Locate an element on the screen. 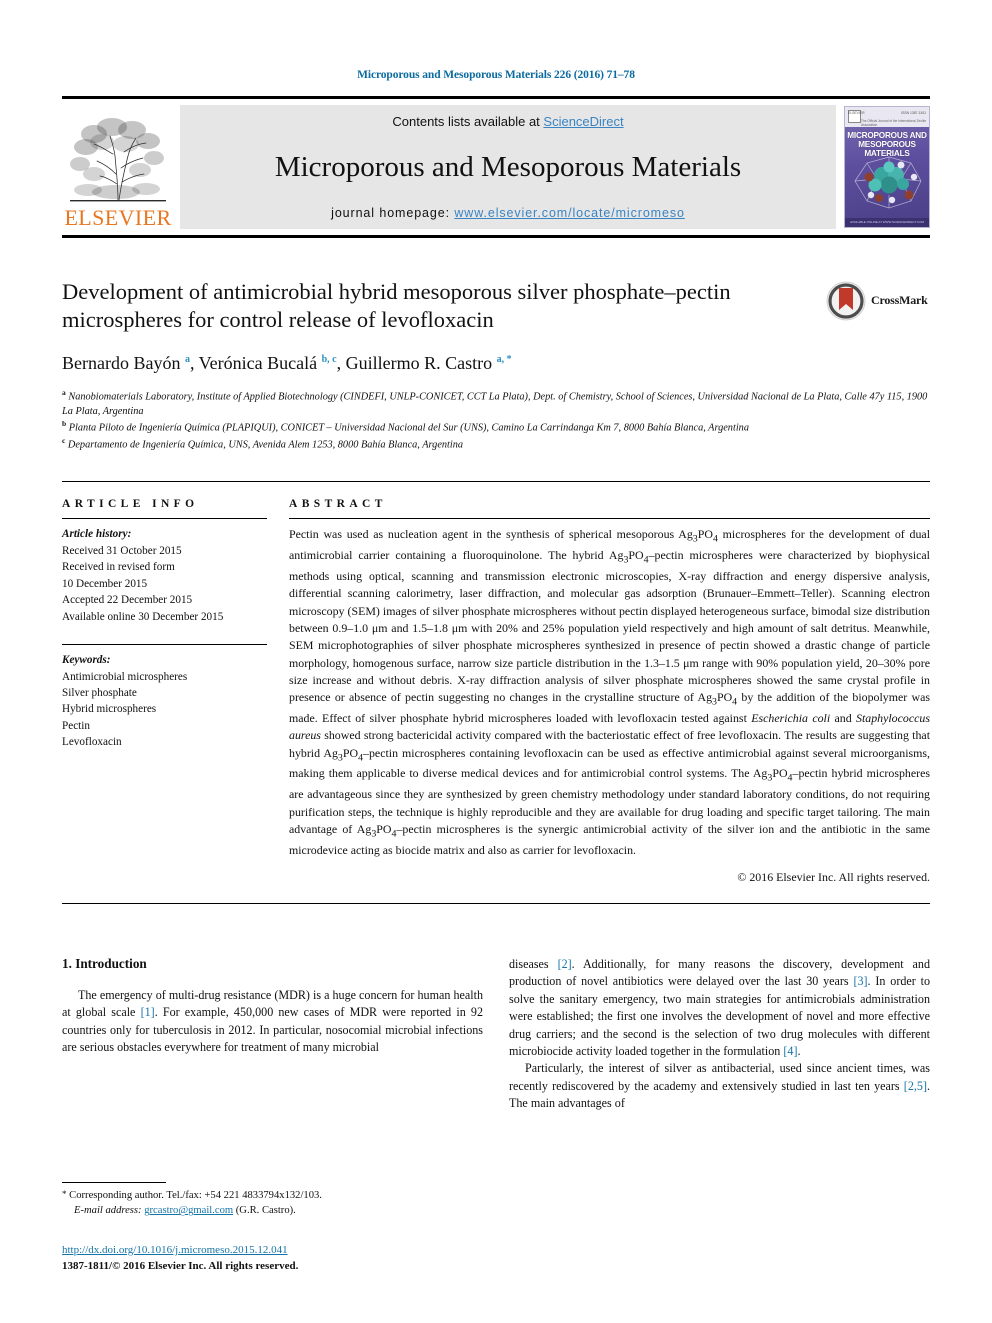 Image resolution: width=992 pixels, height=1323 pixels. article-history-item: Received 31 October 2015 is located at coordinates (122, 550).